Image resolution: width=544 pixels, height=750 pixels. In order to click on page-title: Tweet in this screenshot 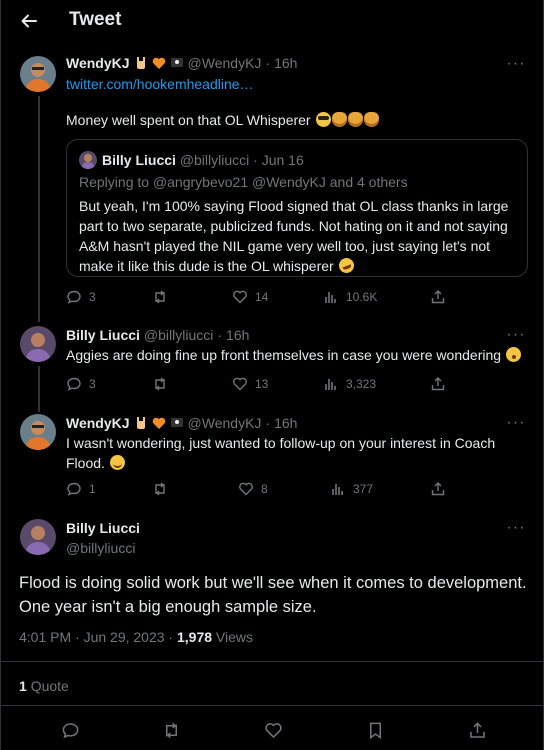, I will do `click(95, 19)`.